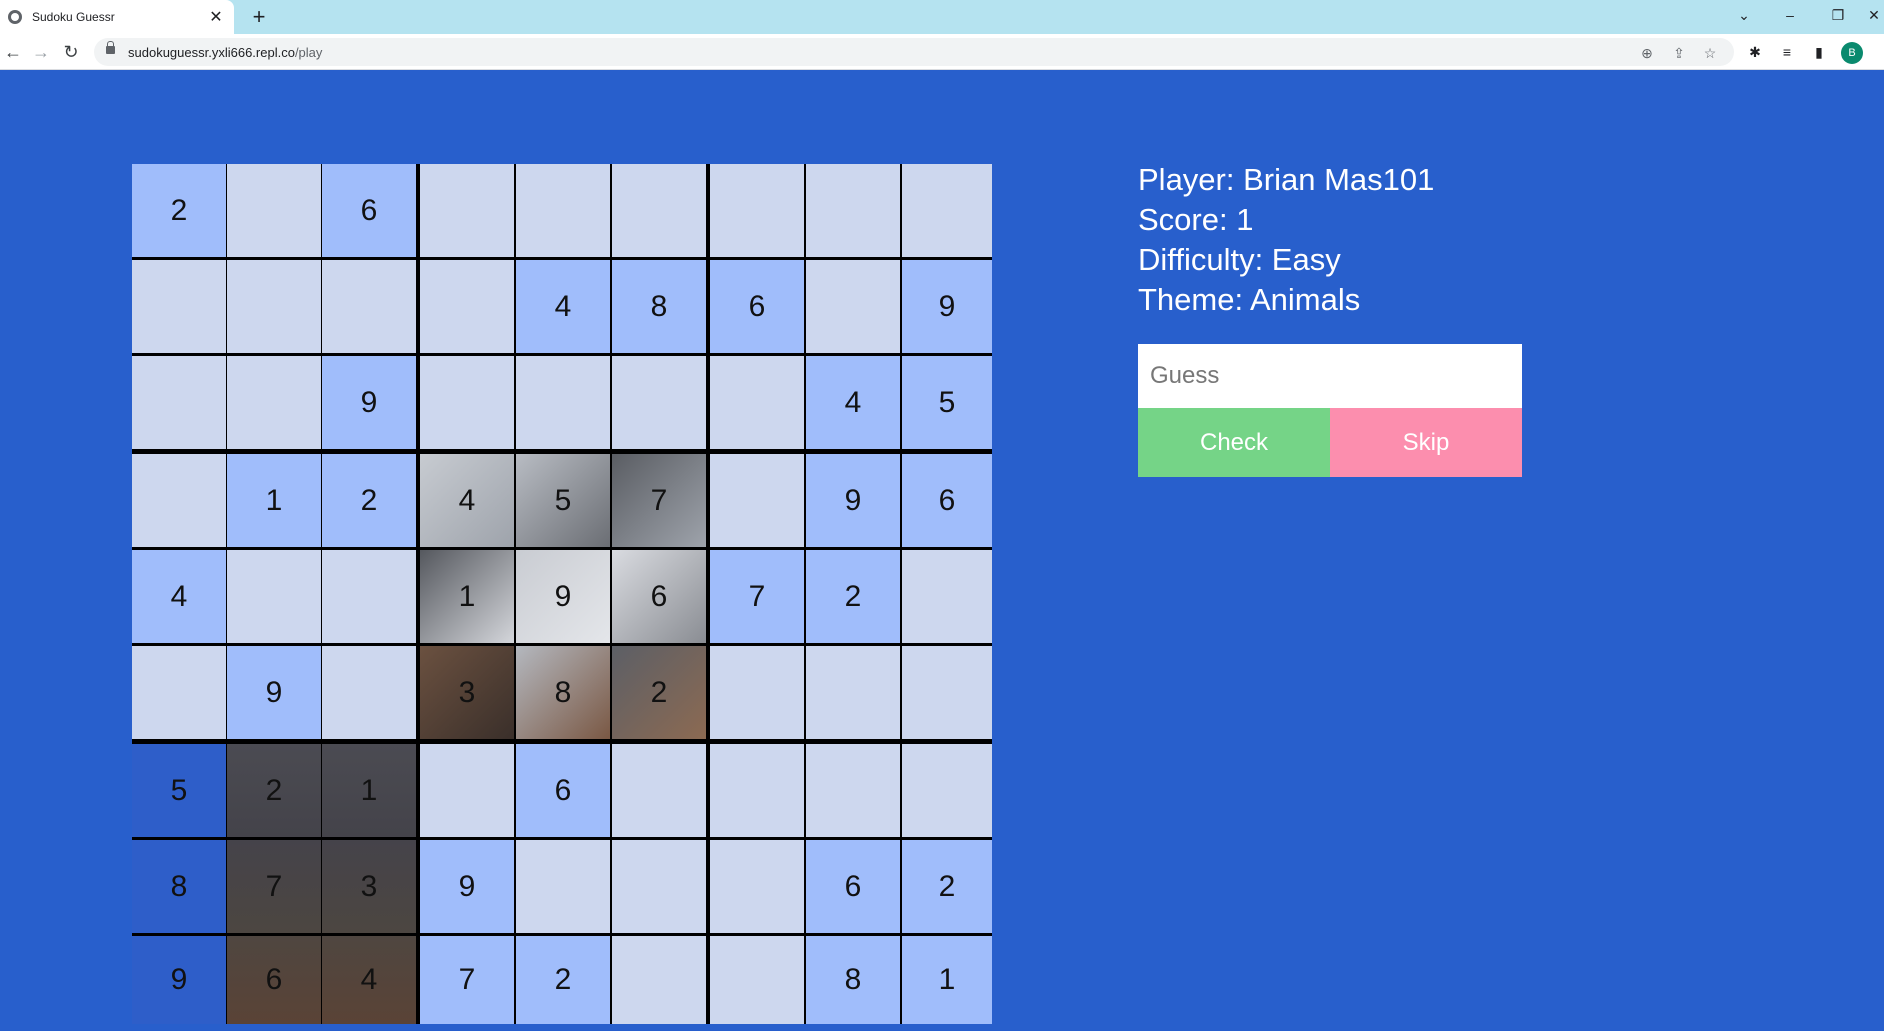 This screenshot has width=1884, height=1031. What do you see at coordinates (1874, 15) in the screenshot?
I see `close-window-button: ✕` at bounding box center [1874, 15].